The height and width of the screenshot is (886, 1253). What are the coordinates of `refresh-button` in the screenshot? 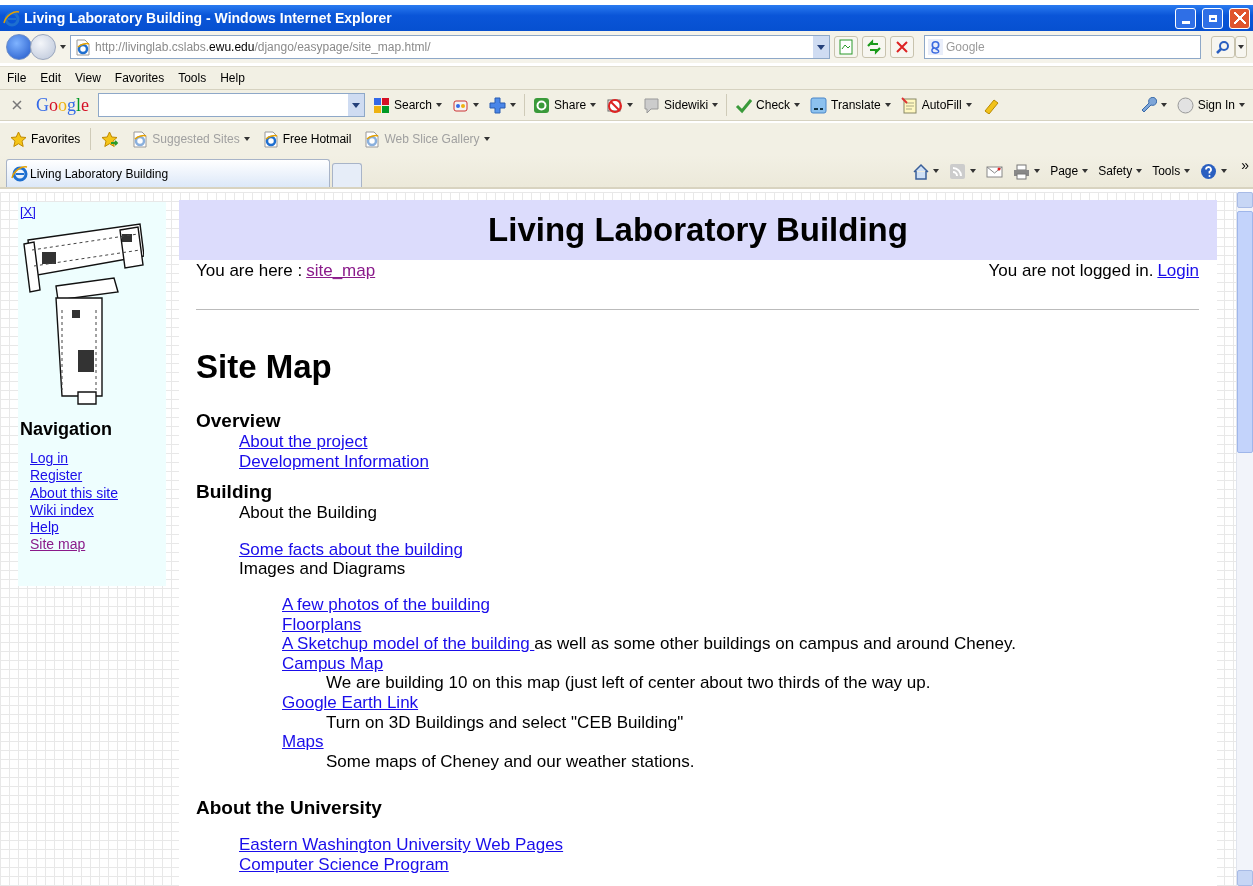 It's located at (874, 47).